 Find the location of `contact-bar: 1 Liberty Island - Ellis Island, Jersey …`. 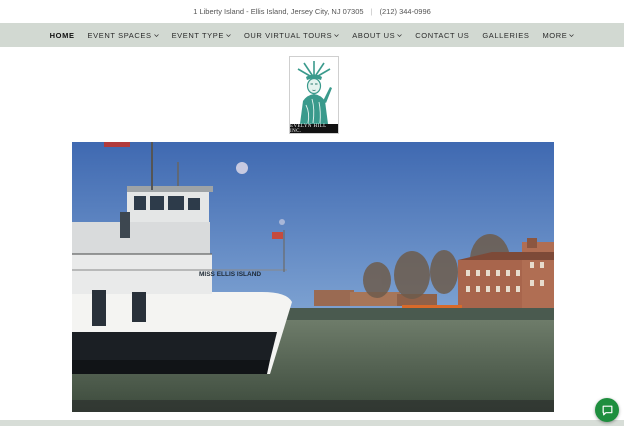

contact-bar: 1 Liberty Island - Ellis Island, Jersey … is located at coordinates (312, 11).